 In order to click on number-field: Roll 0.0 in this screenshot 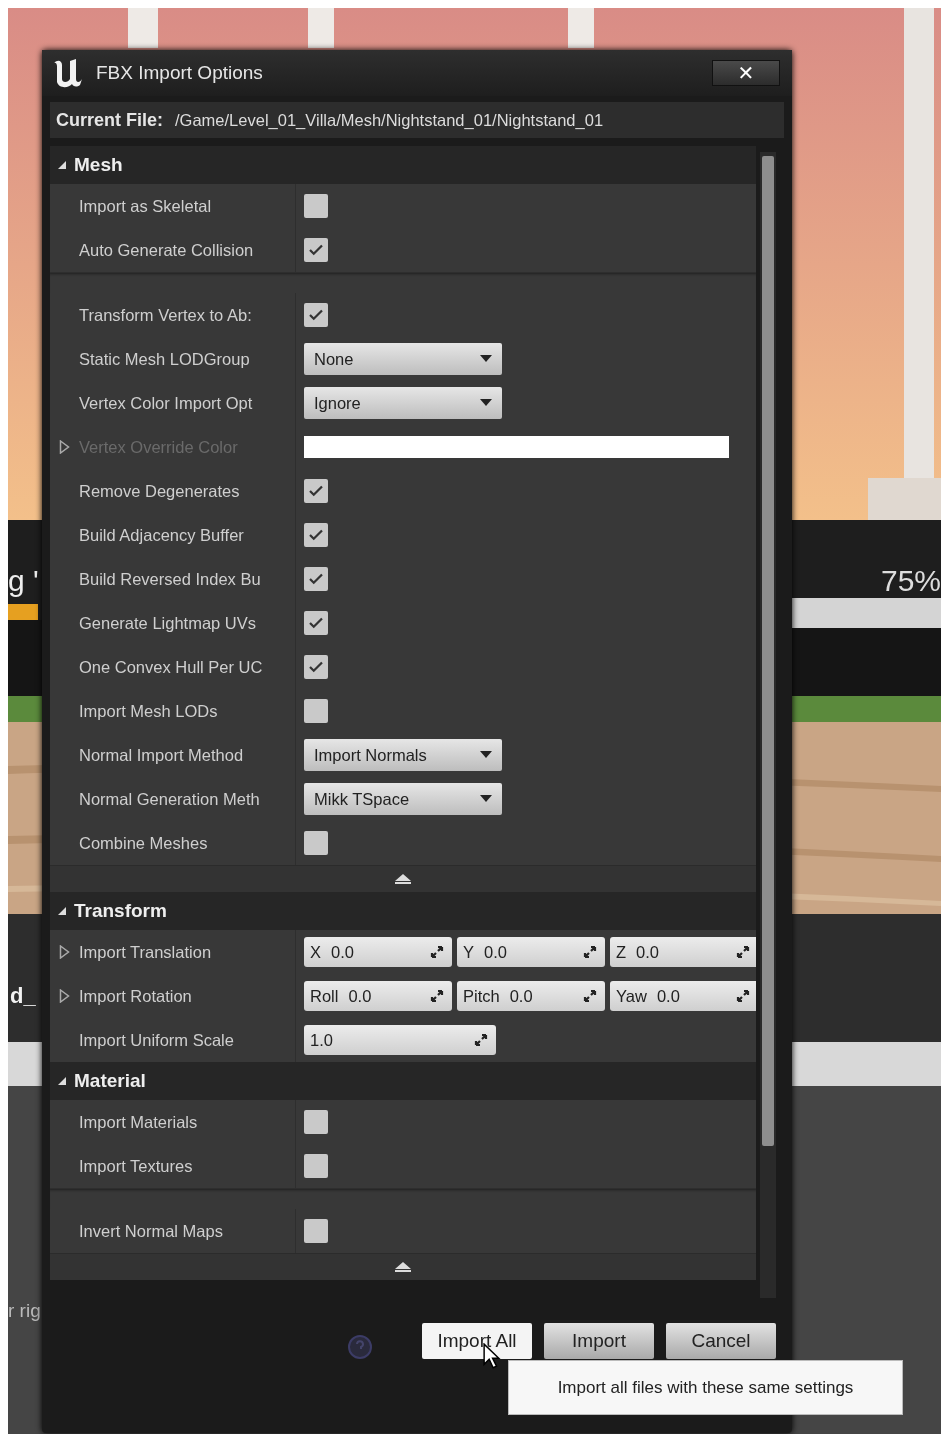, I will do `click(378, 996)`.